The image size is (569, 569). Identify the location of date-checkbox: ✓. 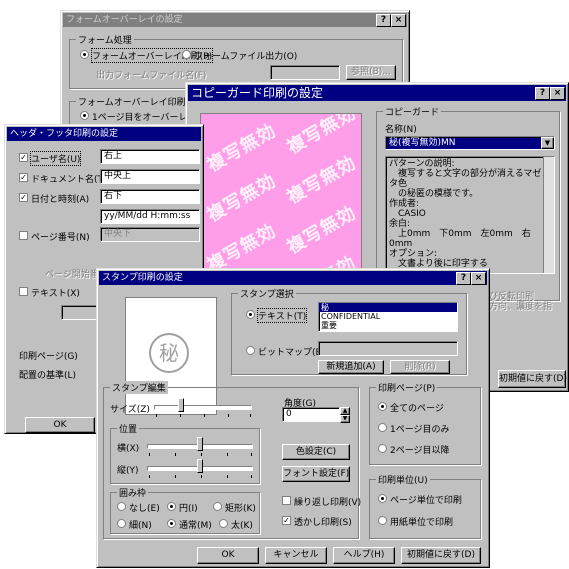
(23, 197).